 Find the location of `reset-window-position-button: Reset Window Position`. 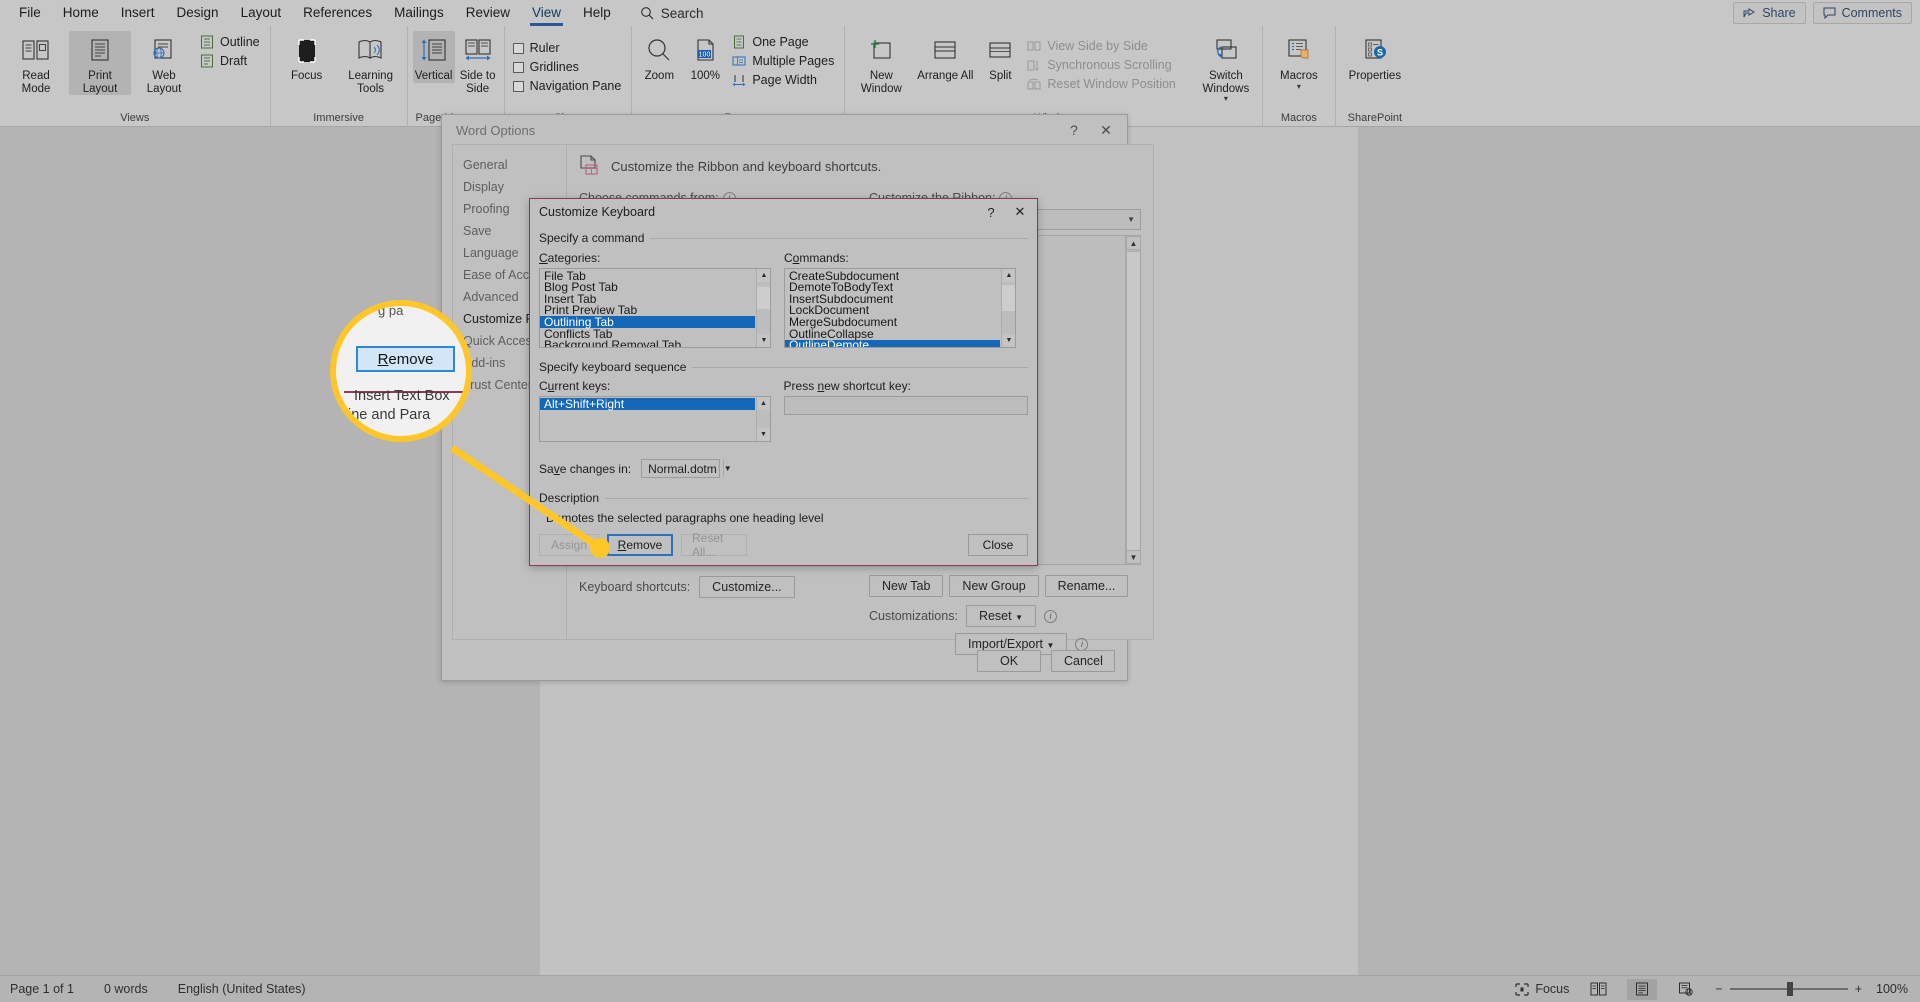

reset-window-position-button: Reset Window Position is located at coordinates (1102, 84).